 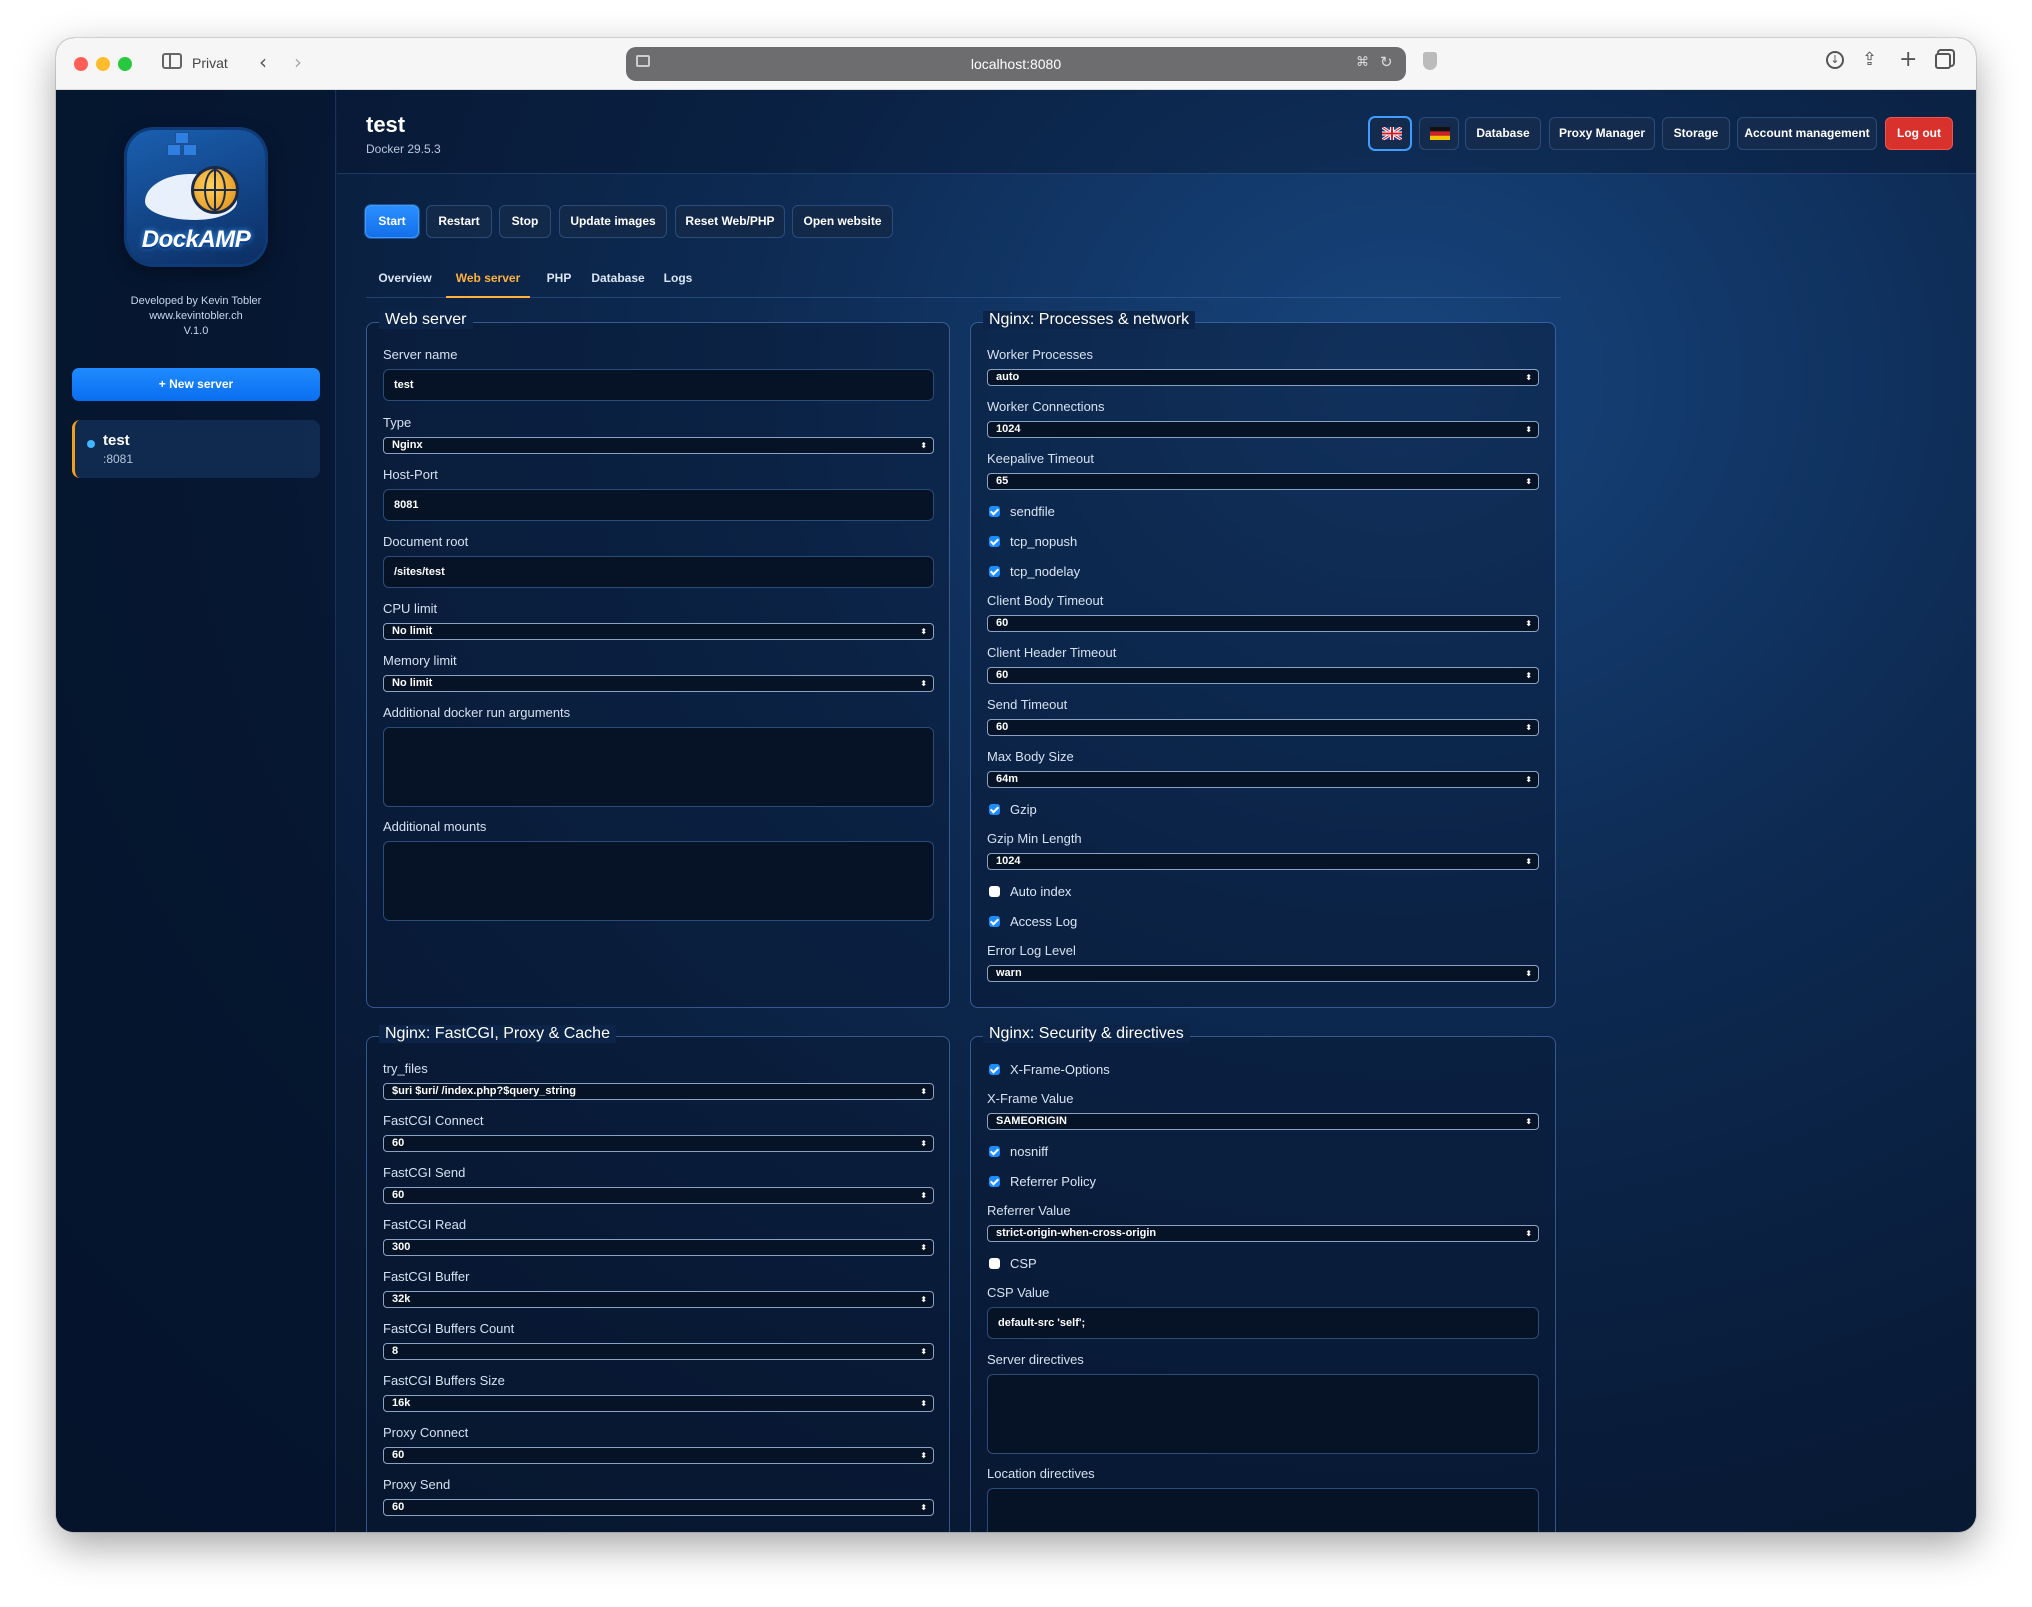 What do you see at coordinates (994, 921) in the screenshot?
I see `checkbox-checked-icon` at bounding box center [994, 921].